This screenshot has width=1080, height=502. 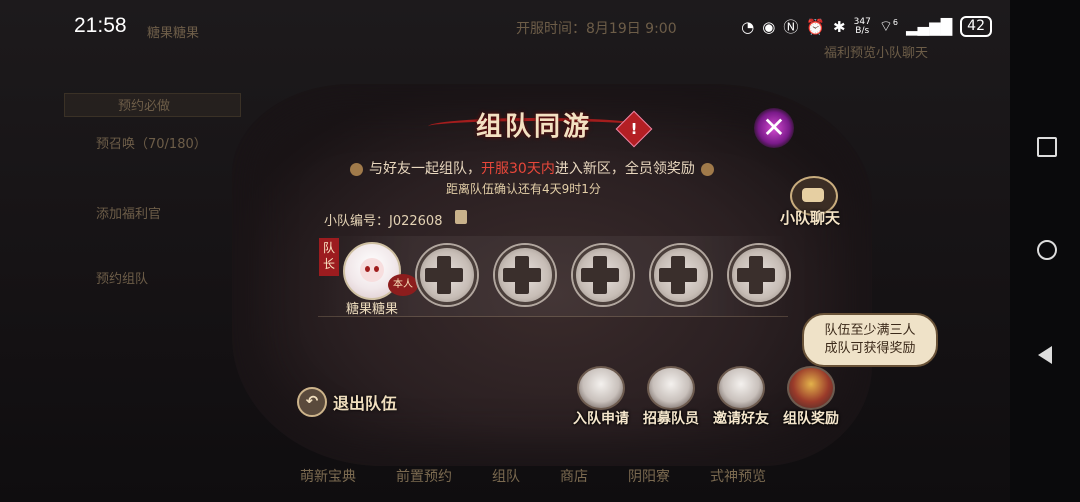 What do you see at coordinates (810, 217) in the screenshot?
I see `team-chat-label: 小队聊天` at bounding box center [810, 217].